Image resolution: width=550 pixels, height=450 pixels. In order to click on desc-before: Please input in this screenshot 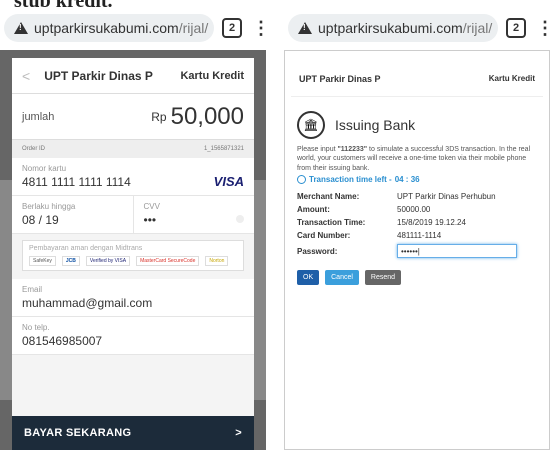, I will do `click(317, 149)`.